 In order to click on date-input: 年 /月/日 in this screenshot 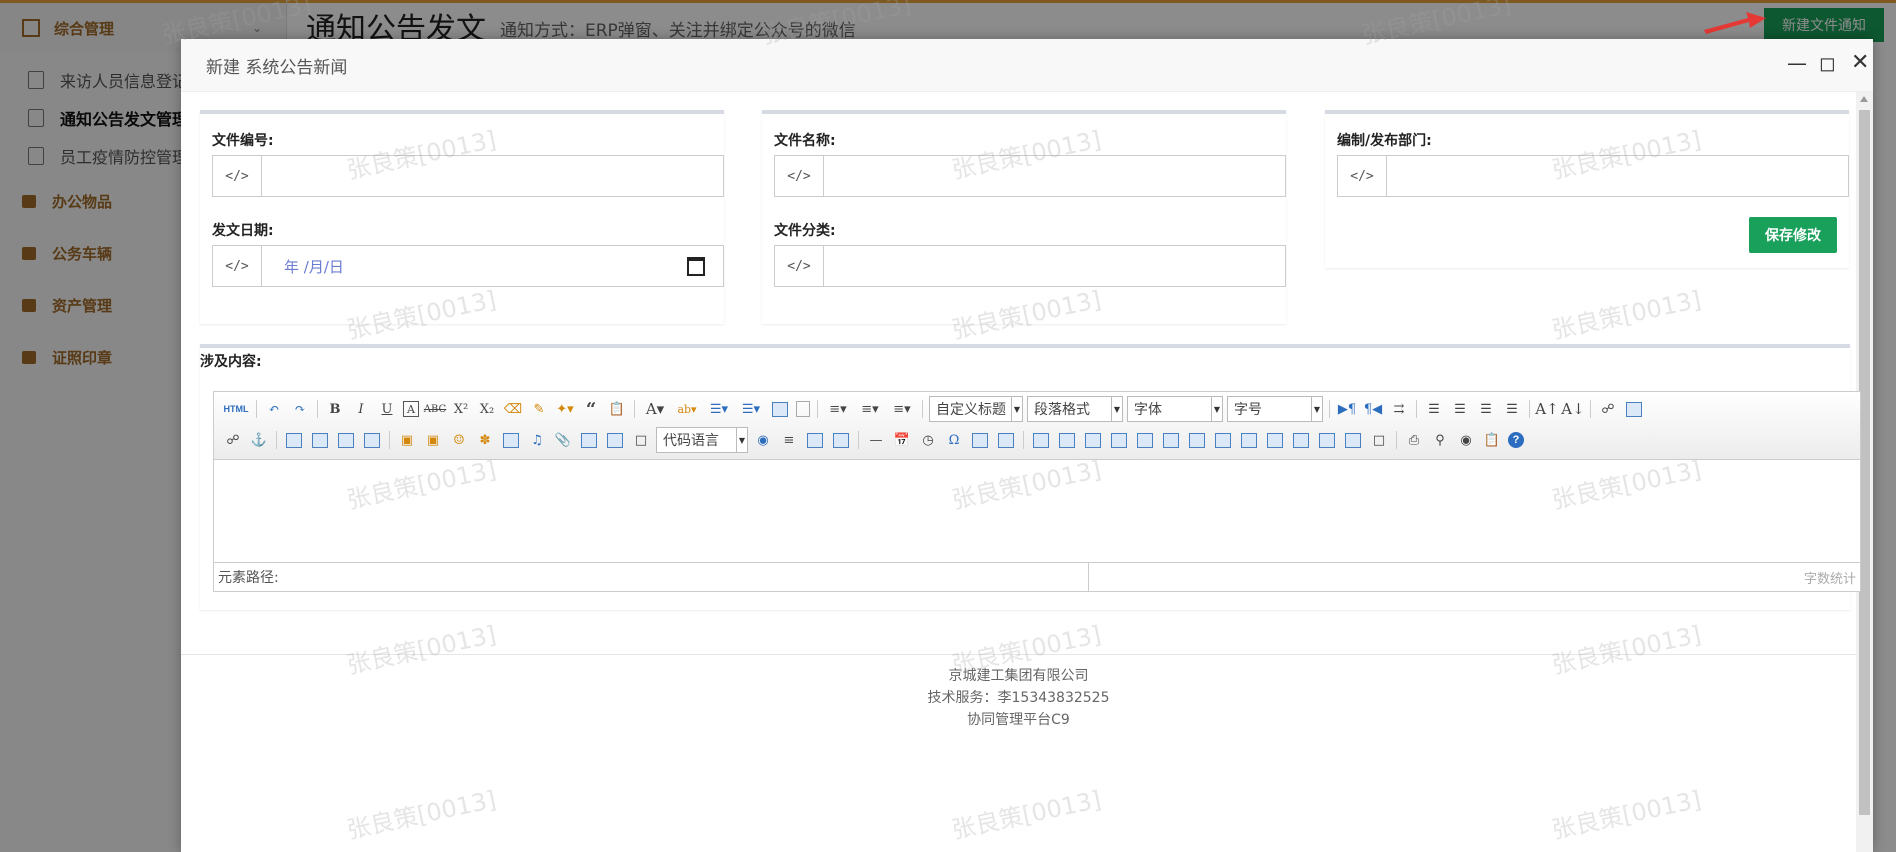, I will do `click(474, 266)`.